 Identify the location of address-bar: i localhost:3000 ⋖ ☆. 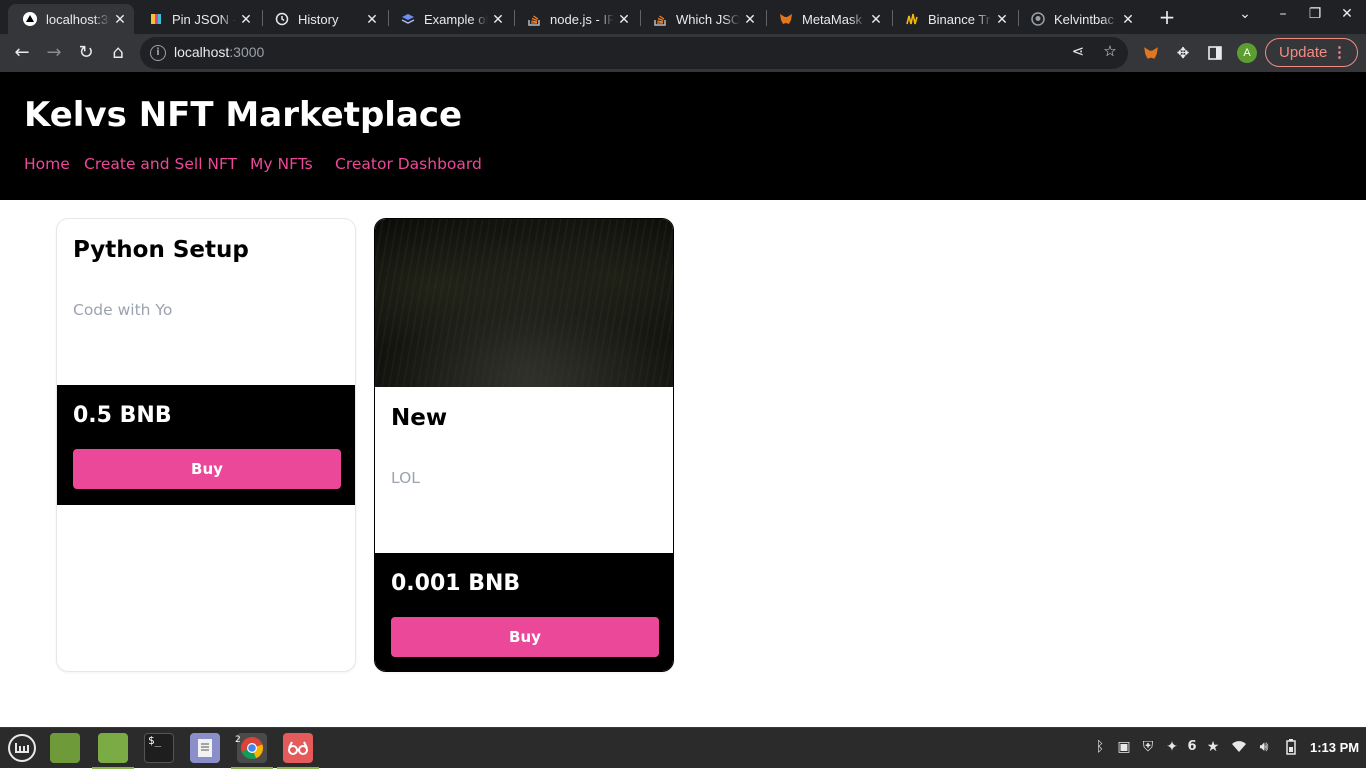
(634, 53).